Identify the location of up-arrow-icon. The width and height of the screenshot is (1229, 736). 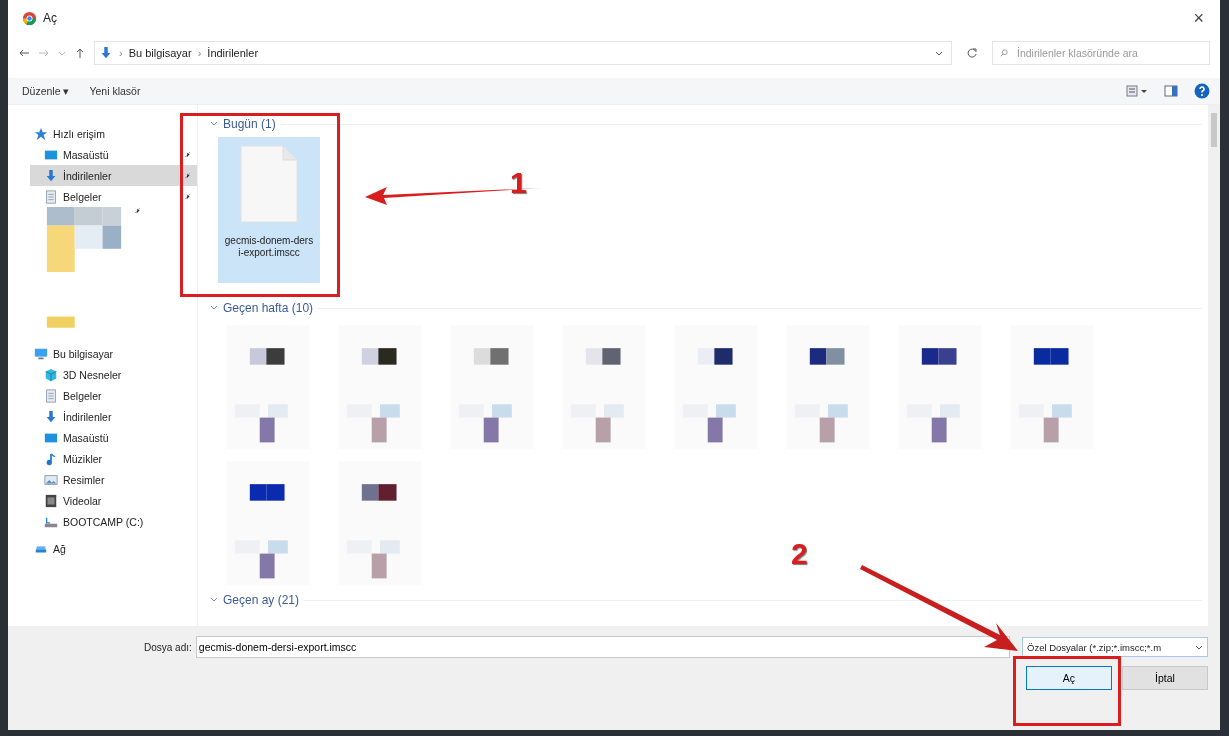
(80, 53).